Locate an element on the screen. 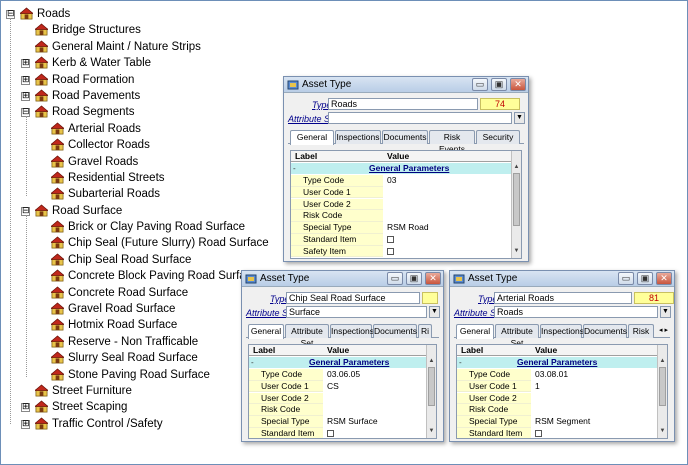 This screenshot has width=688, height=465. column-header-value: Value is located at coordinates (546, 350).